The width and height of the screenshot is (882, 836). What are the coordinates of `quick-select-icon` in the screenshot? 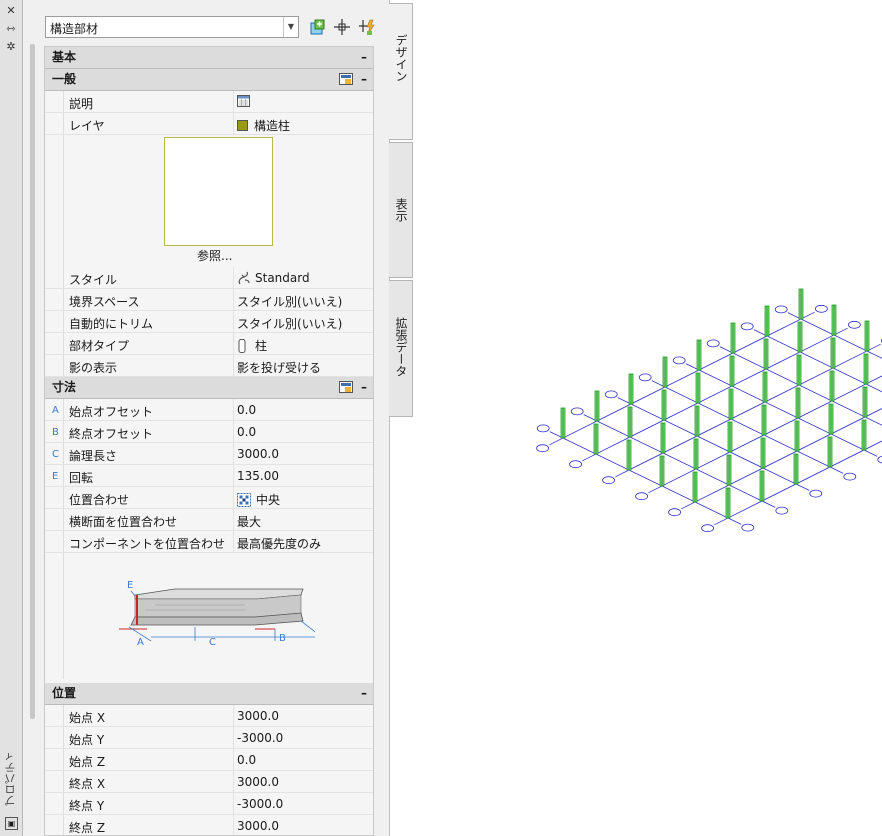 It's located at (368, 27).